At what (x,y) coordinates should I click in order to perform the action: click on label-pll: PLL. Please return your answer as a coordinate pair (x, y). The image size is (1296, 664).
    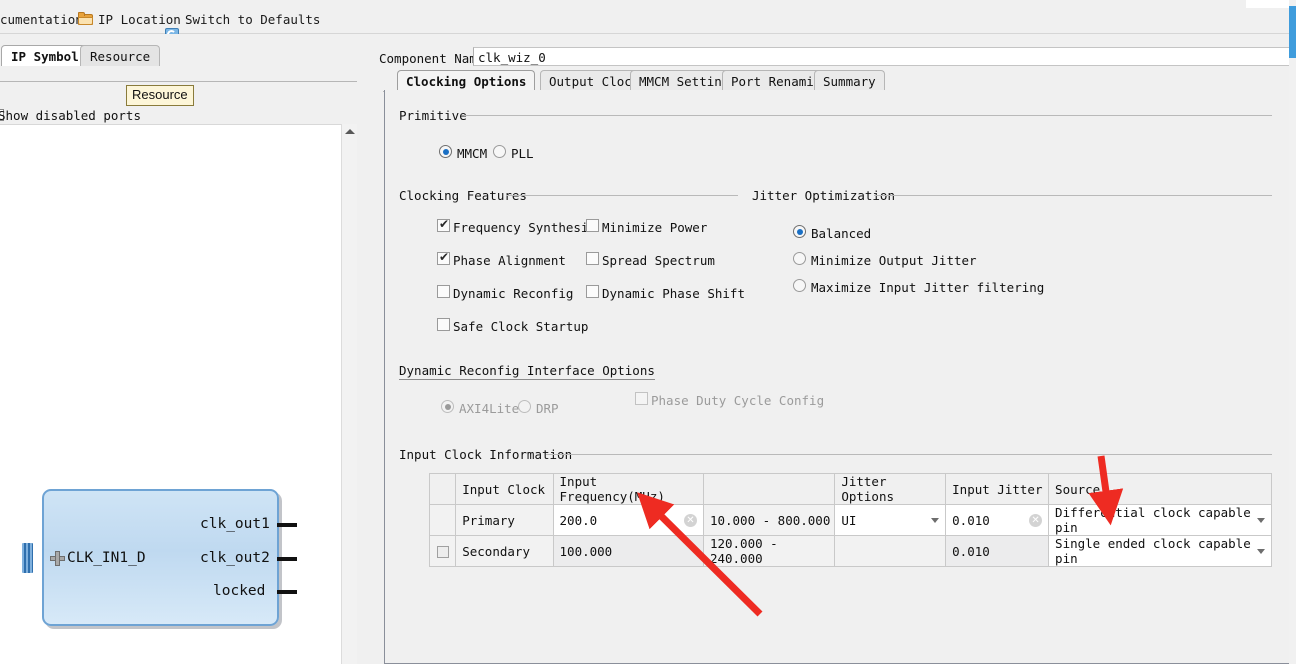
    Looking at the image, I should click on (522, 153).